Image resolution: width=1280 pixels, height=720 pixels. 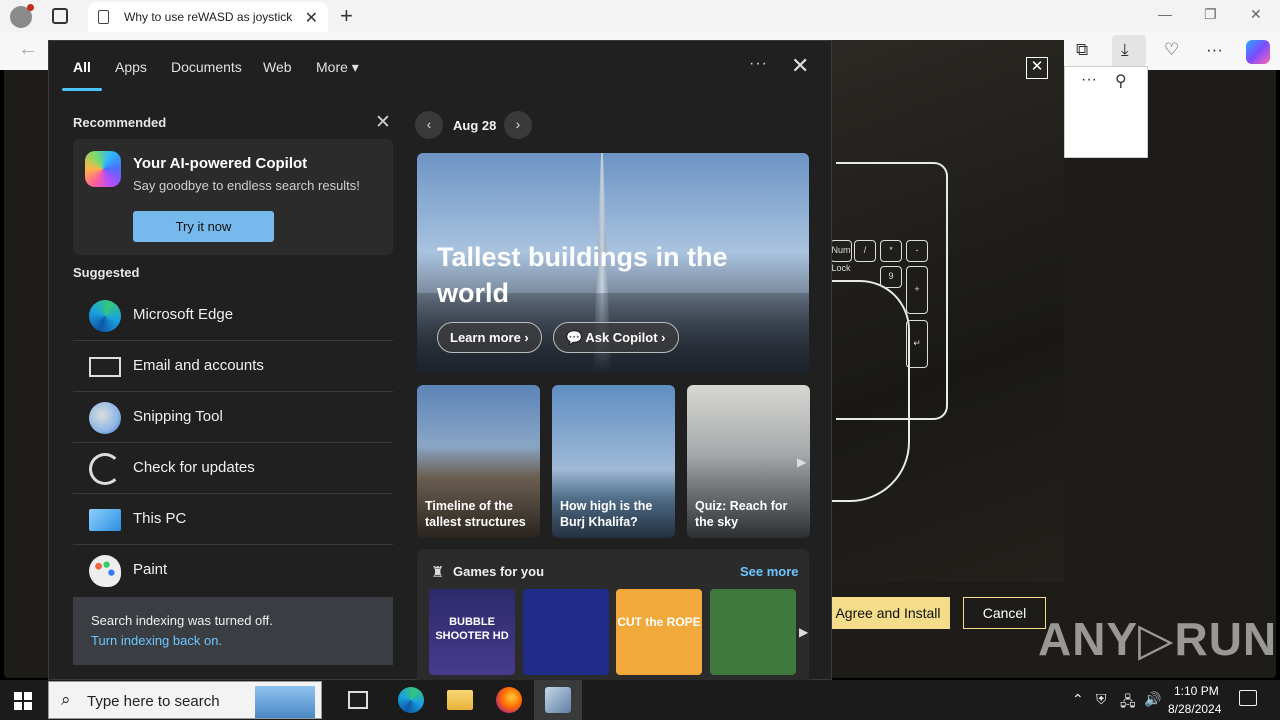 What do you see at coordinates (429, 125) in the screenshot?
I see `previous-date-button: ‹` at bounding box center [429, 125].